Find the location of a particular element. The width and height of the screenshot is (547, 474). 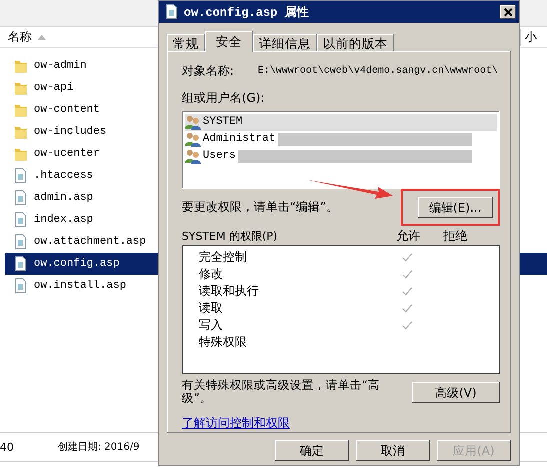

window-title: ow.config.asp 属性 is located at coordinates (247, 12).